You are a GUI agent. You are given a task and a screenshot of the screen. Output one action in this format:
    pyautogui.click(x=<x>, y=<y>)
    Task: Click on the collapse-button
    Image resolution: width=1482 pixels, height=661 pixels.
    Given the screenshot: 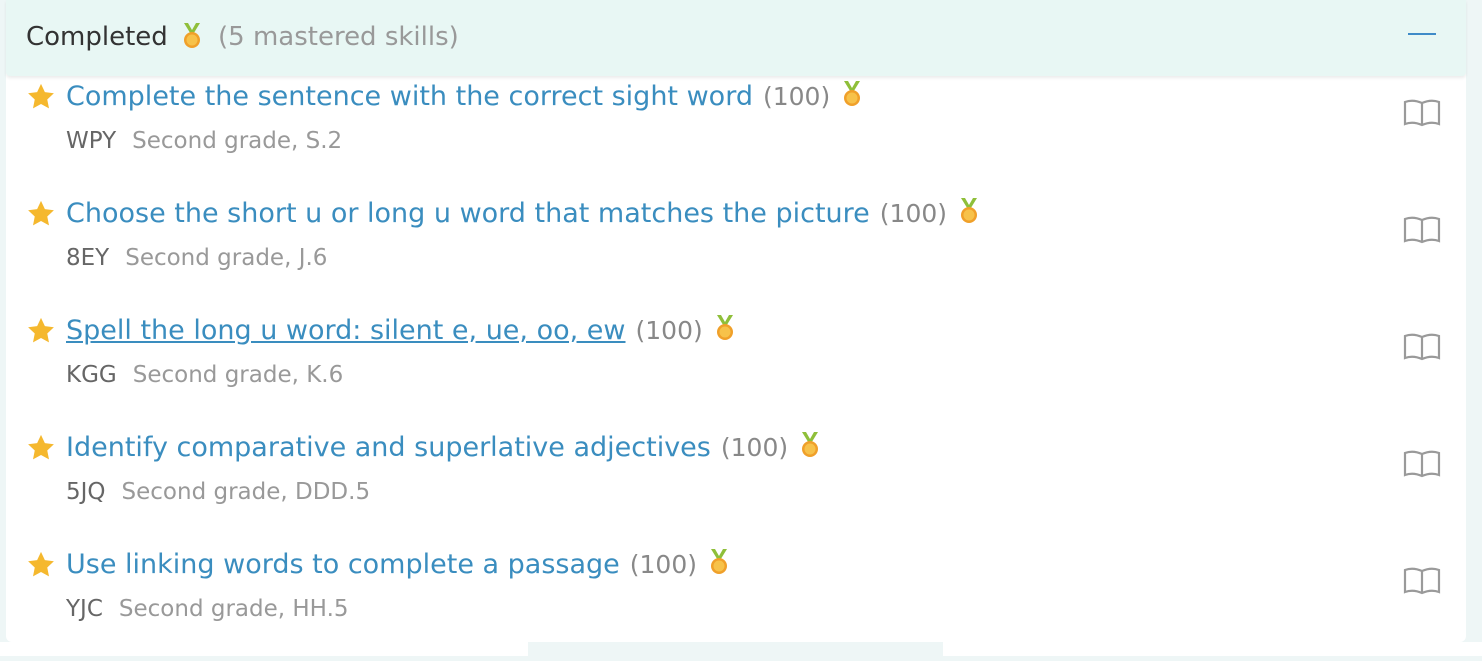 What is the action you would take?
    pyautogui.click(x=1416, y=35)
    